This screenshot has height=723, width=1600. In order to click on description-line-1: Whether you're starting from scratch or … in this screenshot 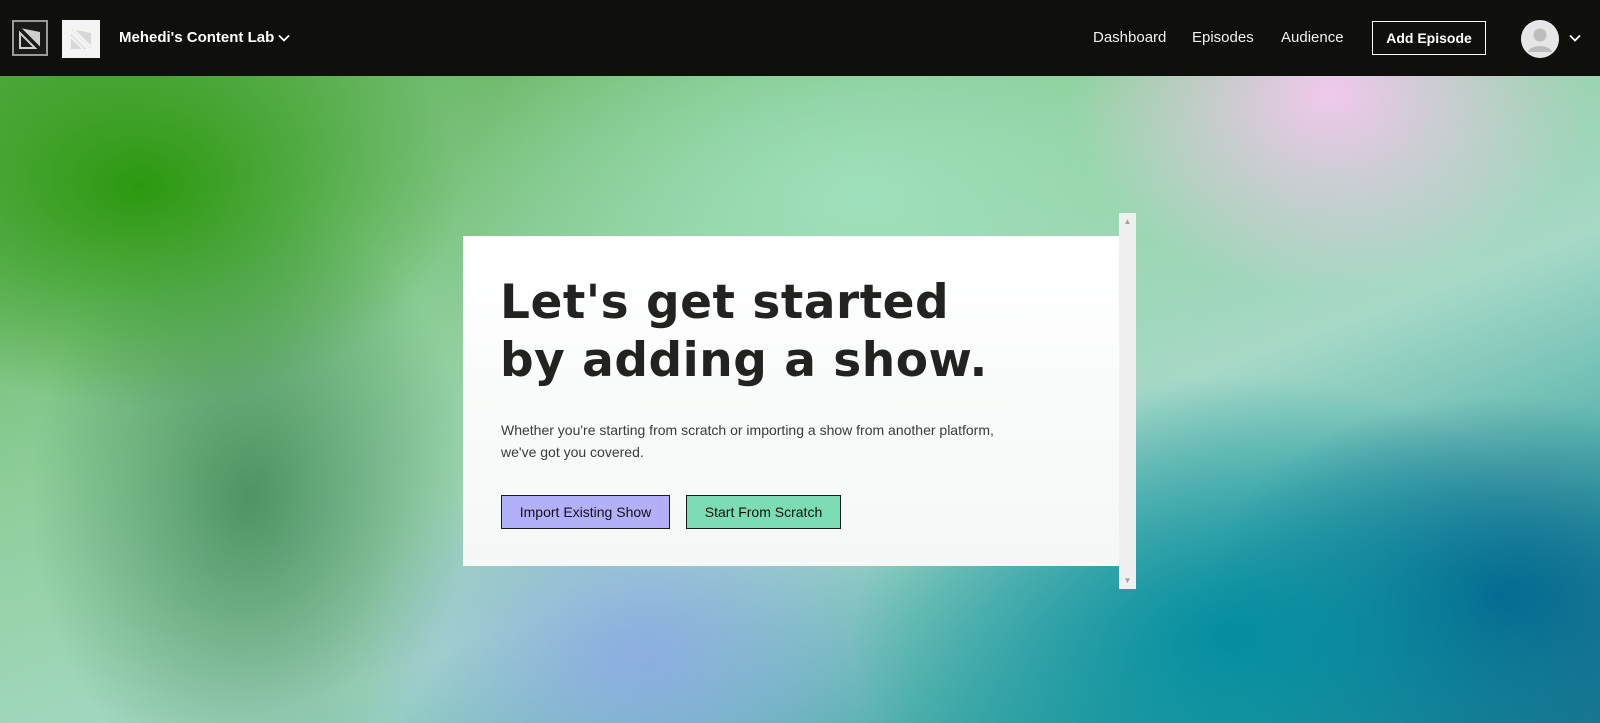, I will do `click(747, 430)`.